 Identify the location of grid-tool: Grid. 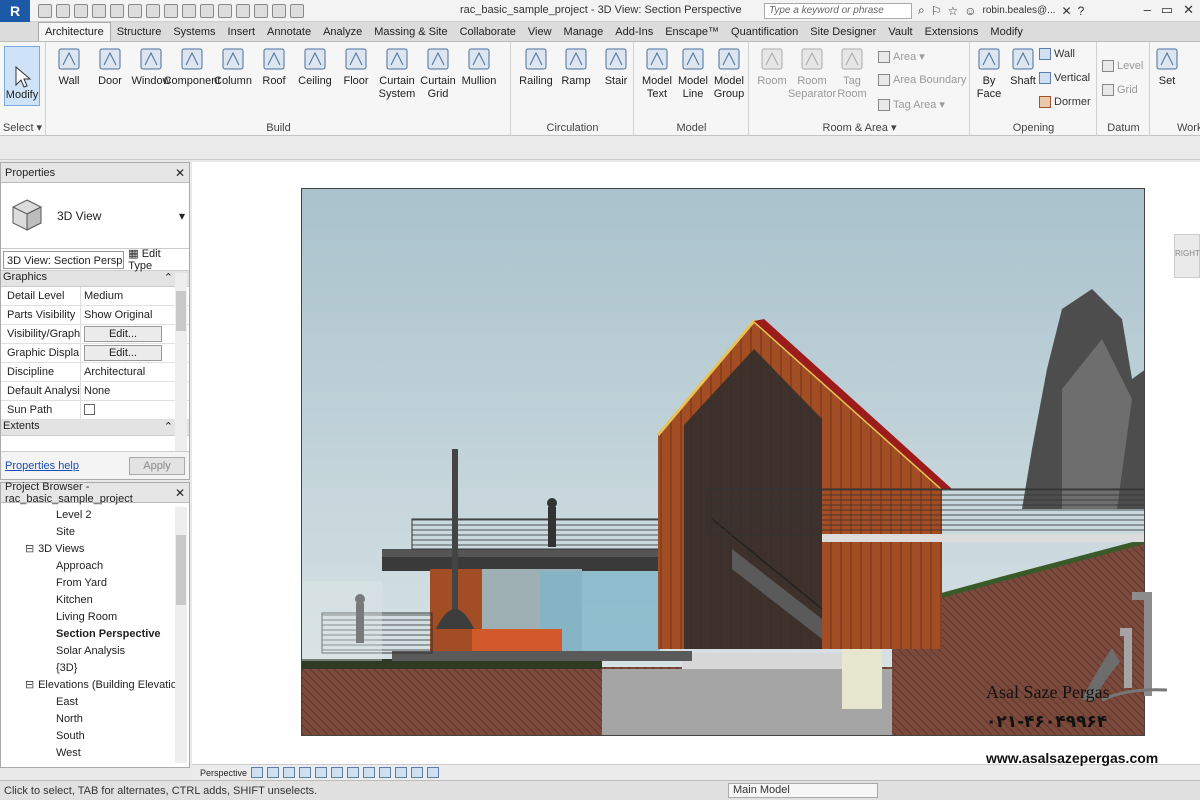
(1120, 90).